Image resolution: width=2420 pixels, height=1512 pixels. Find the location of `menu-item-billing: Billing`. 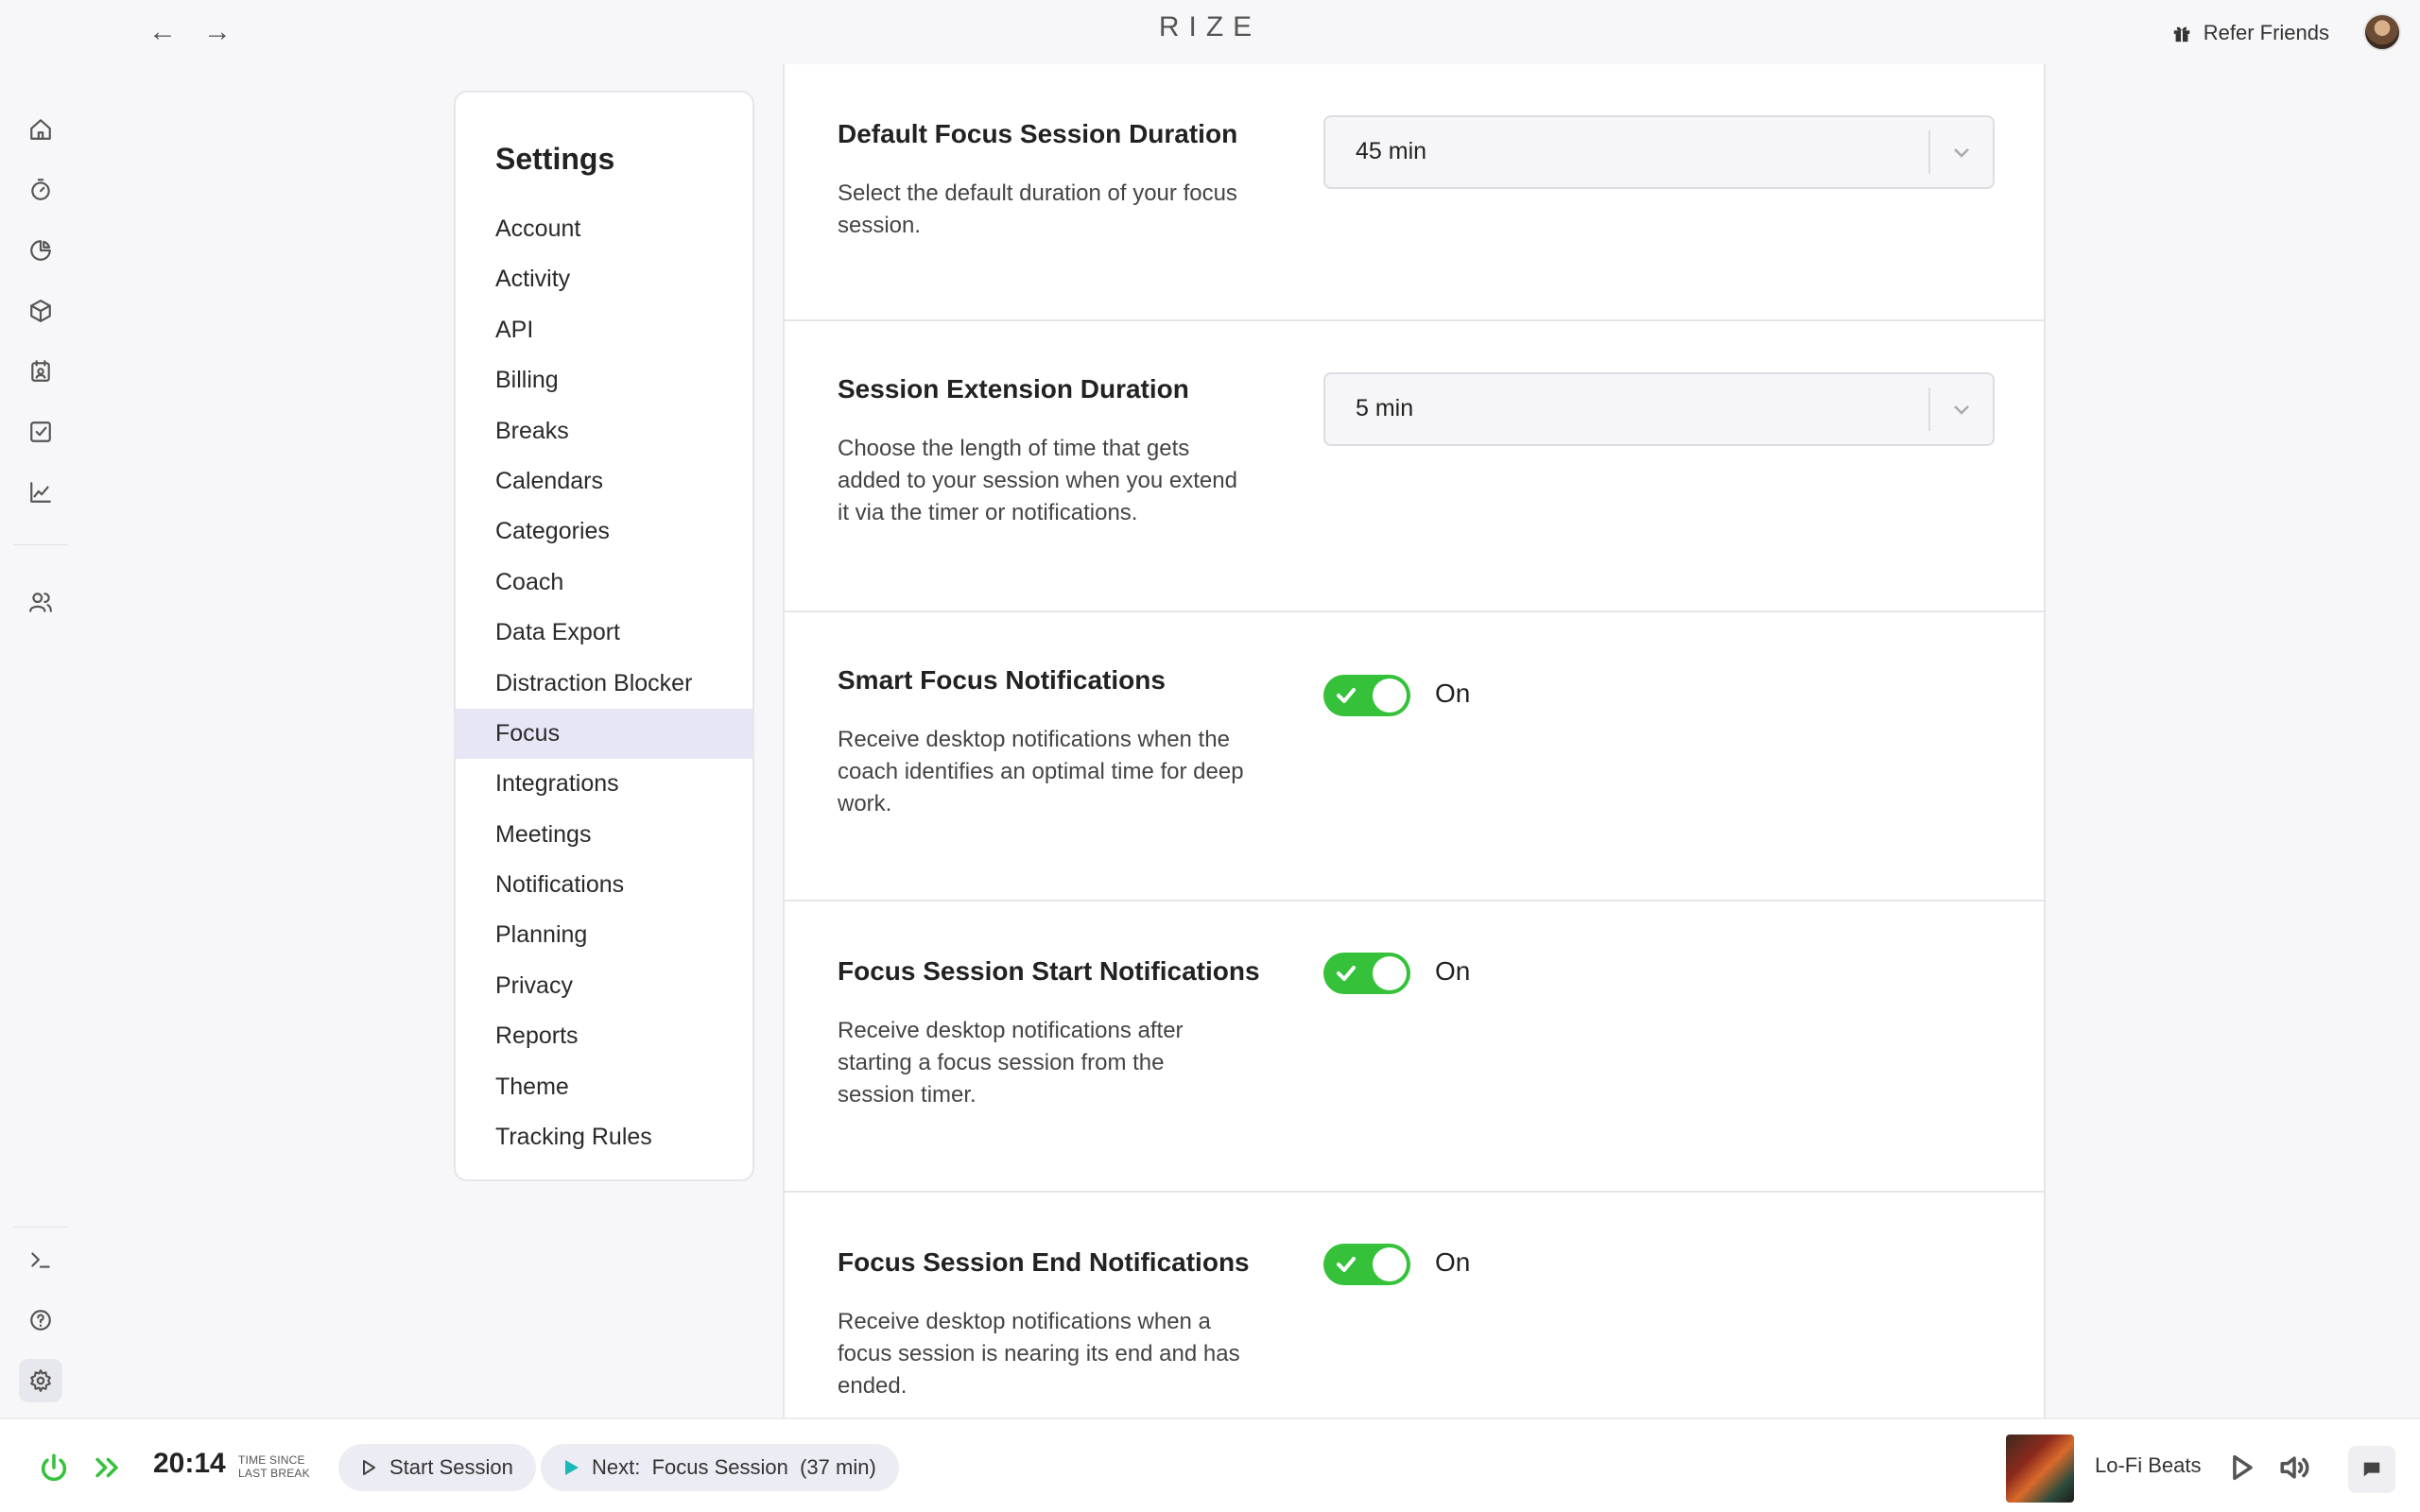

menu-item-billing: Billing is located at coordinates (604, 380).